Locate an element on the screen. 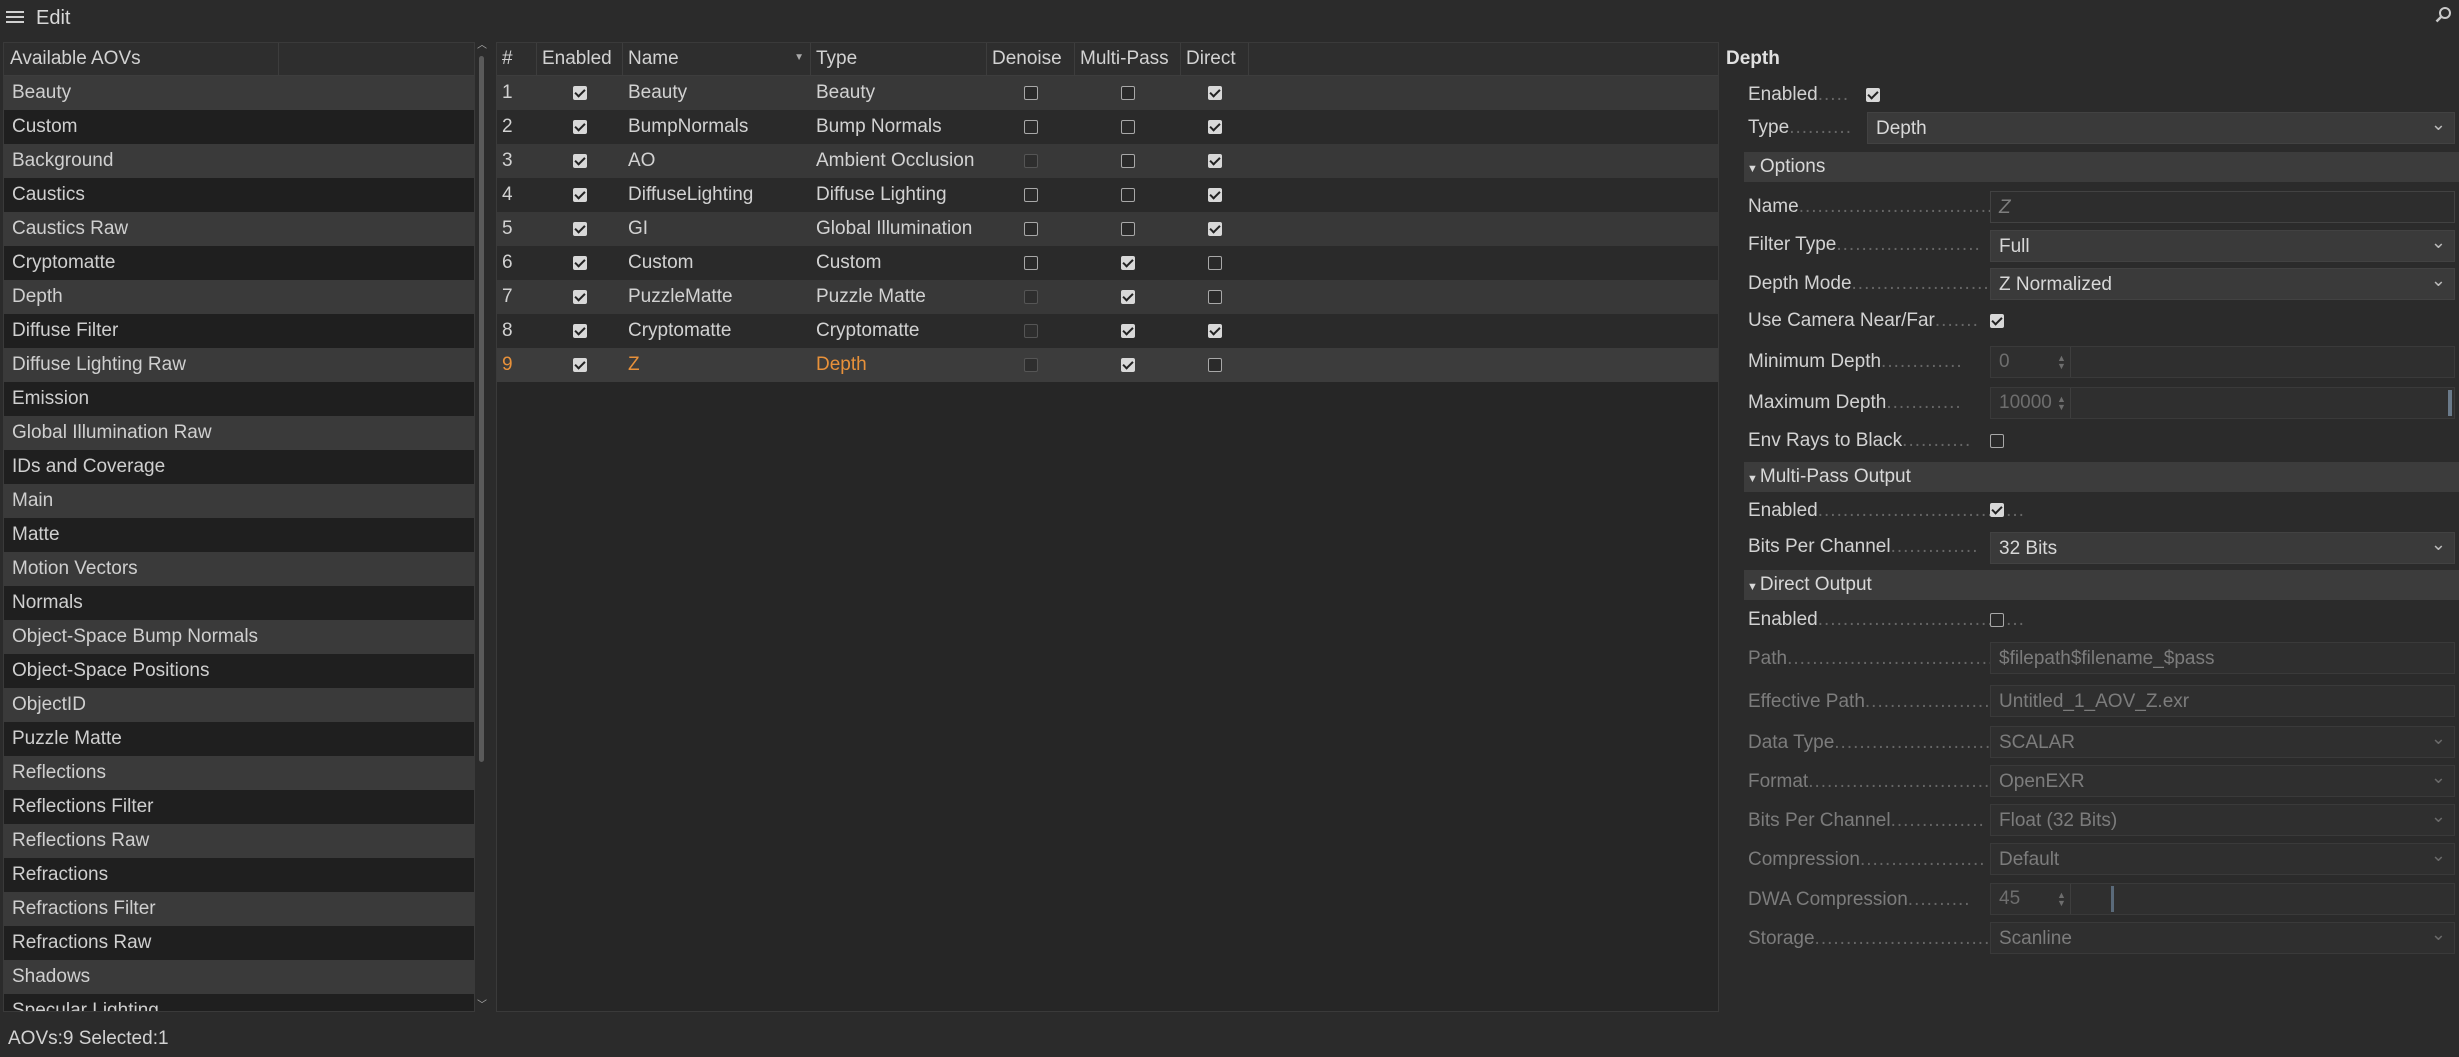  aov-list-item: Refractions is located at coordinates (239, 875).